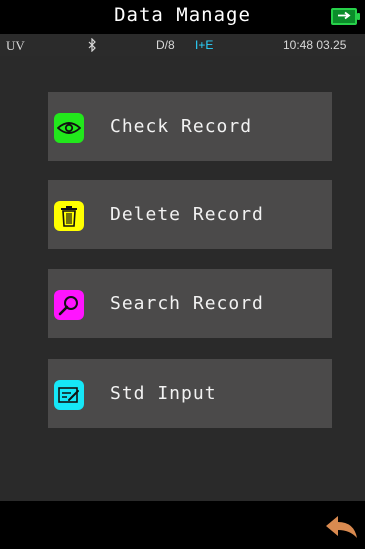 The image size is (365, 549). What do you see at coordinates (315, 45) in the screenshot?
I see `clock: 10:48 03.25` at bounding box center [315, 45].